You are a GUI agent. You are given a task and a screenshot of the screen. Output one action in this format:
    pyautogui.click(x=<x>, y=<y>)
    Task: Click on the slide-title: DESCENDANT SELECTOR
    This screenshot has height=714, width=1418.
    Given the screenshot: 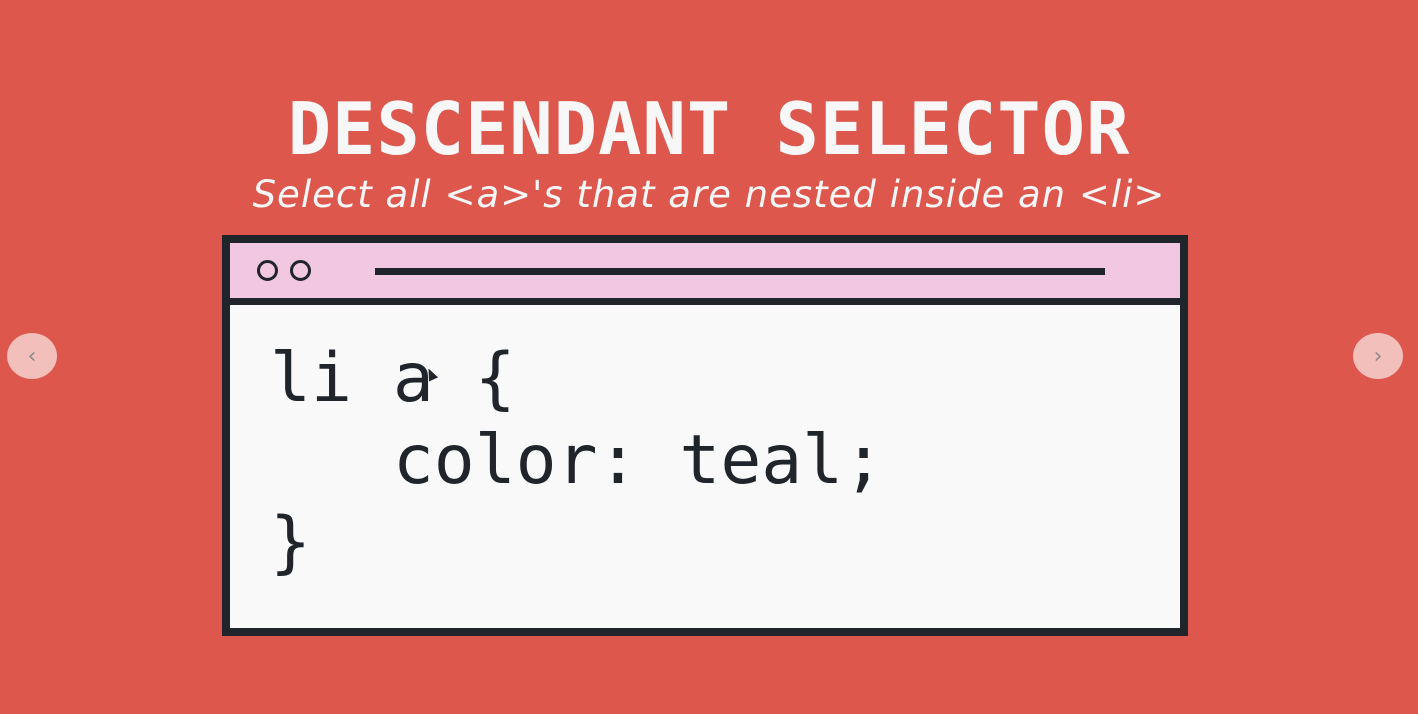 What is the action you would take?
    pyautogui.click(x=709, y=129)
    